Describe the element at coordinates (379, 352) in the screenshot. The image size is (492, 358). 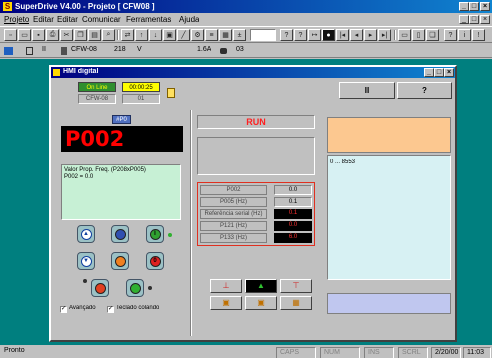
I see `ins-indicator: INS` at that location.